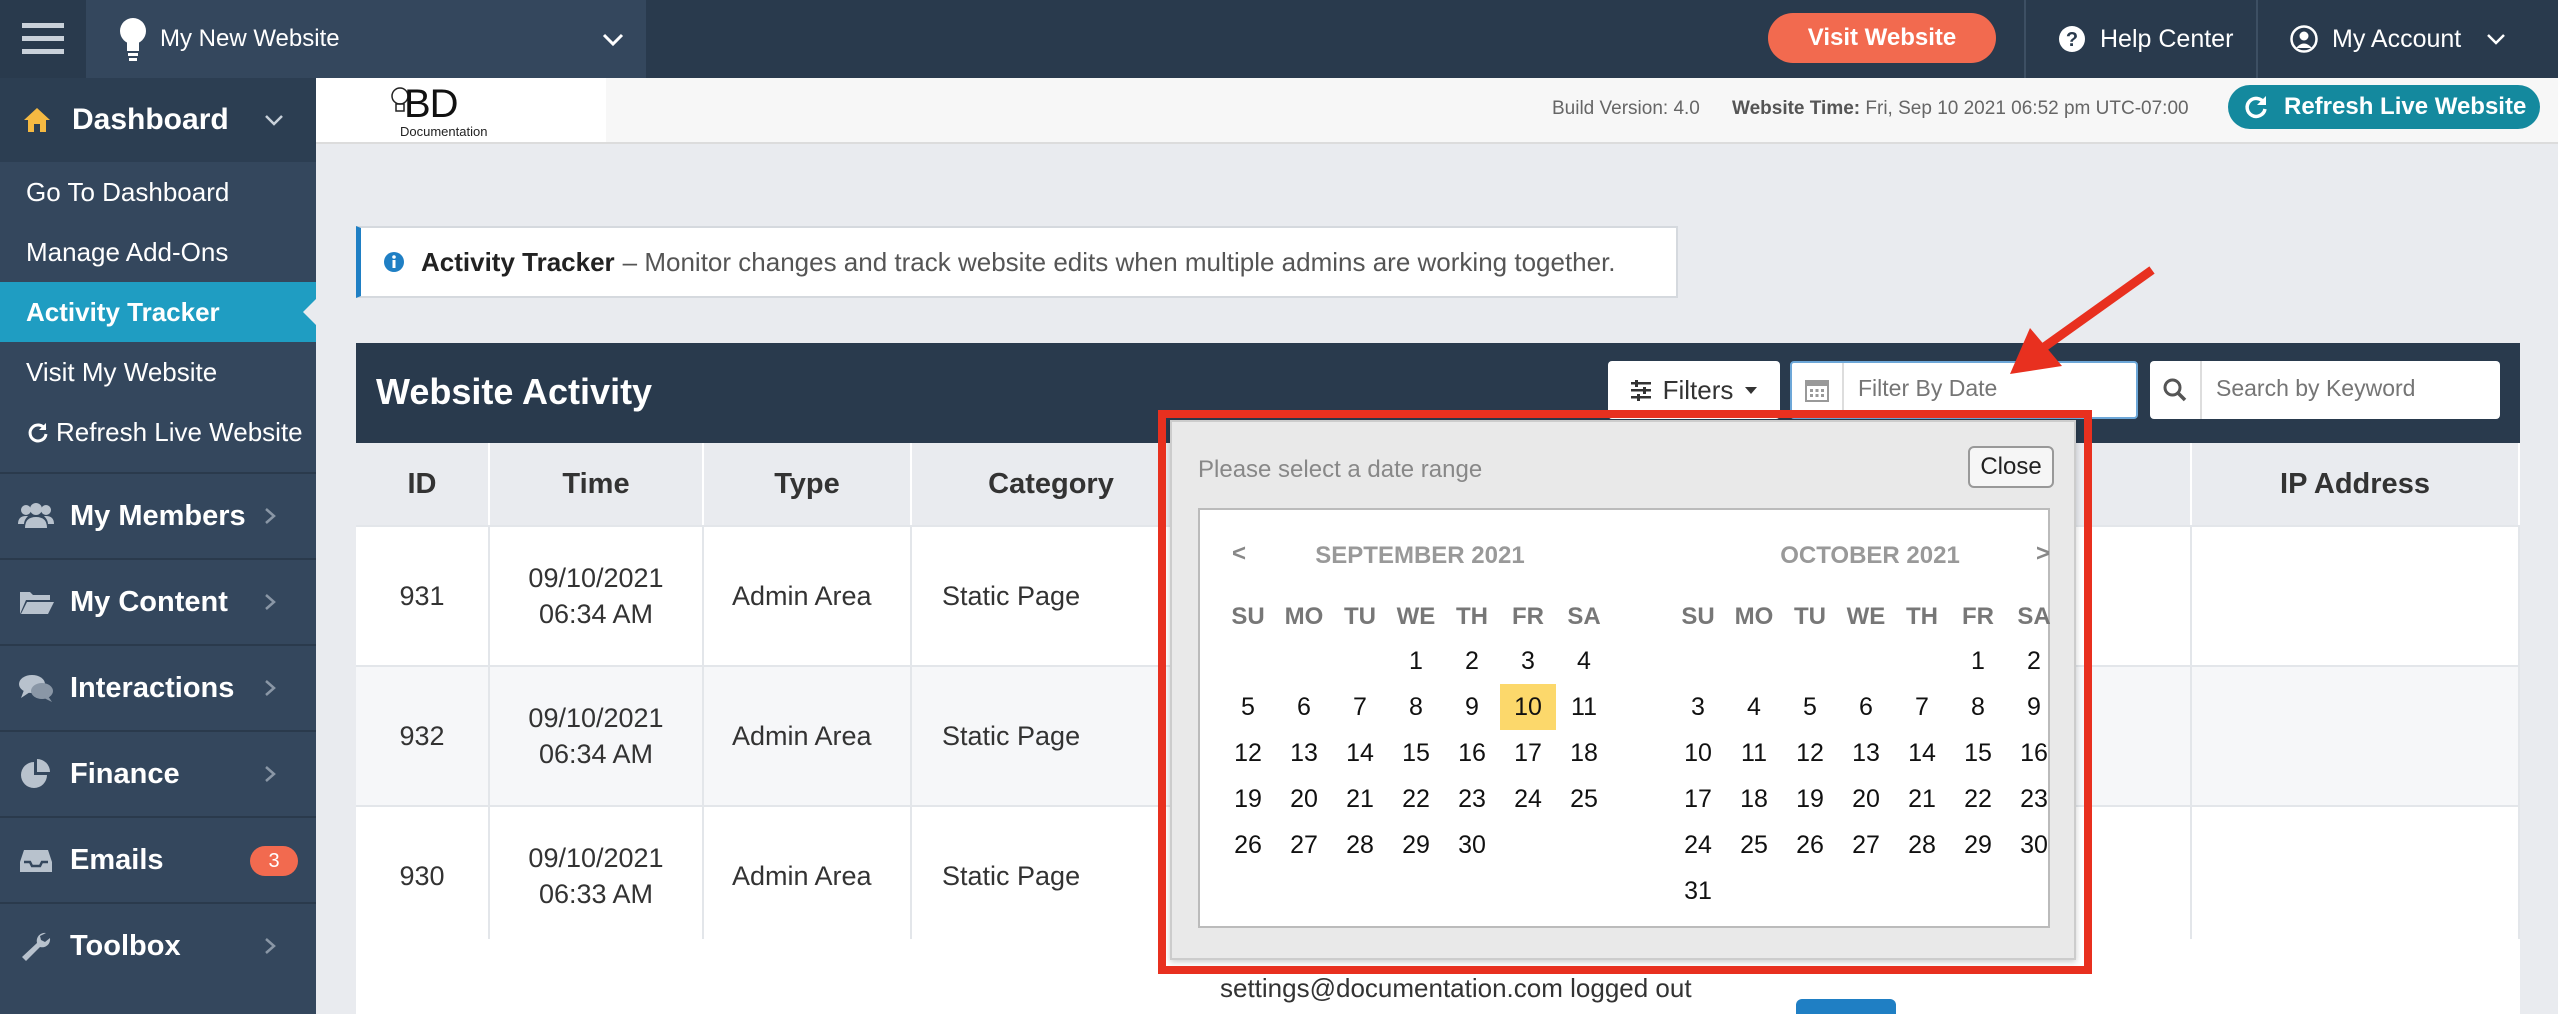  What do you see at coordinates (423, 484) in the screenshot?
I see `column-header-id: ID` at bounding box center [423, 484].